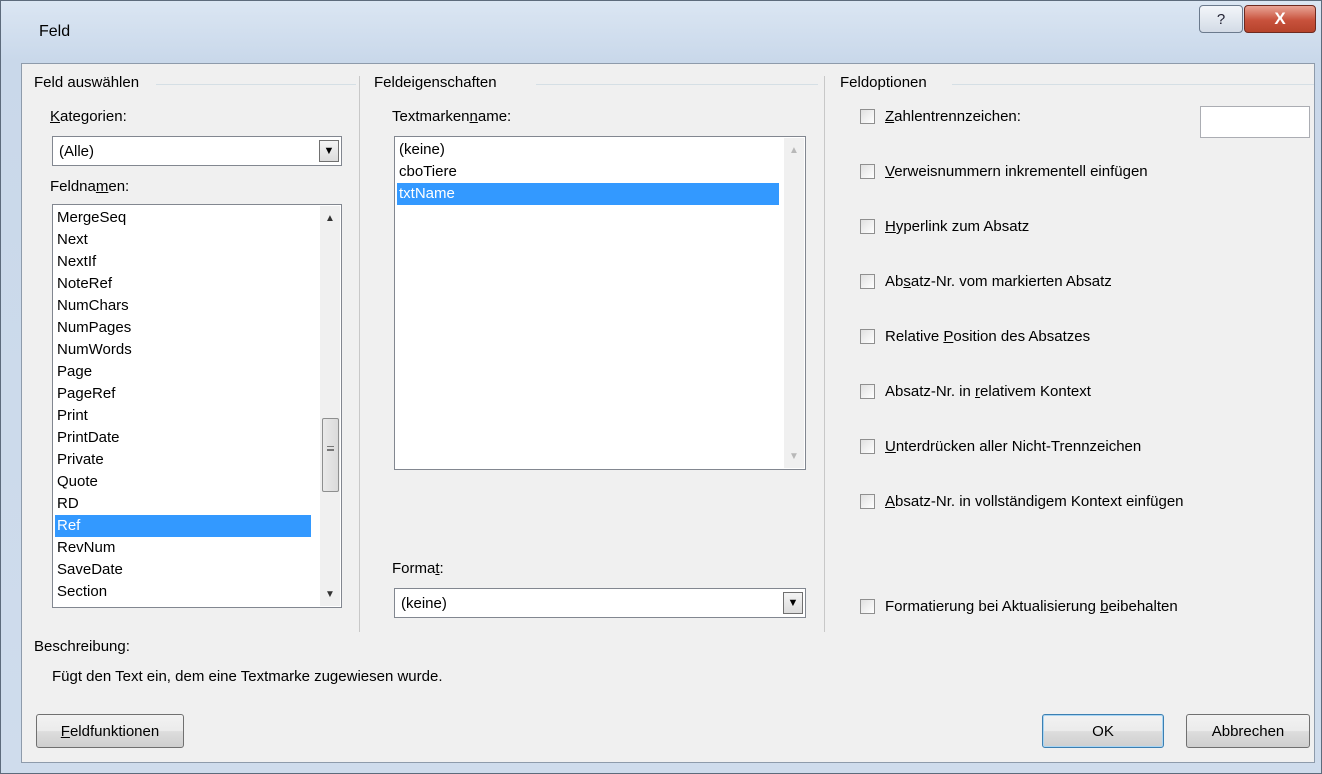  Describe the element at coordinates (330, 455) in the screenshot. I see `scrollbar-thumb` at that location.